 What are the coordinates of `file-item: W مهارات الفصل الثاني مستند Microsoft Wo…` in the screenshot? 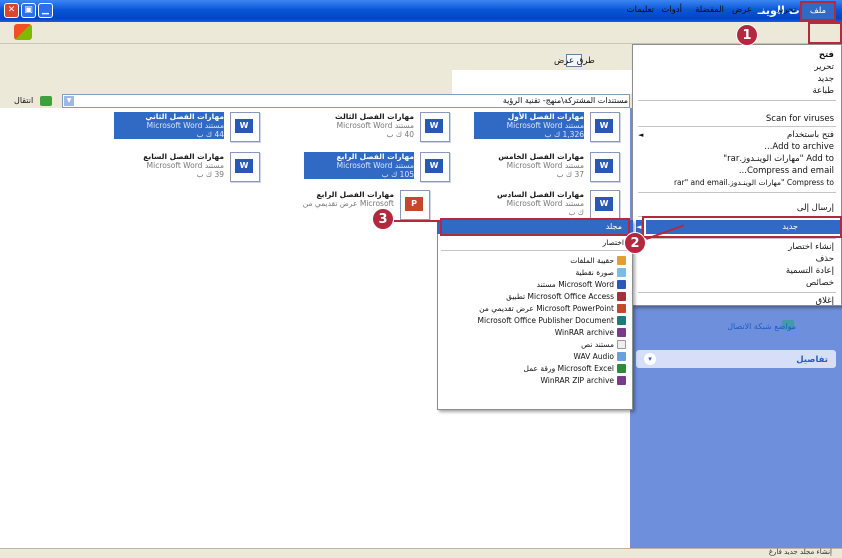 It's located at (185, 130).